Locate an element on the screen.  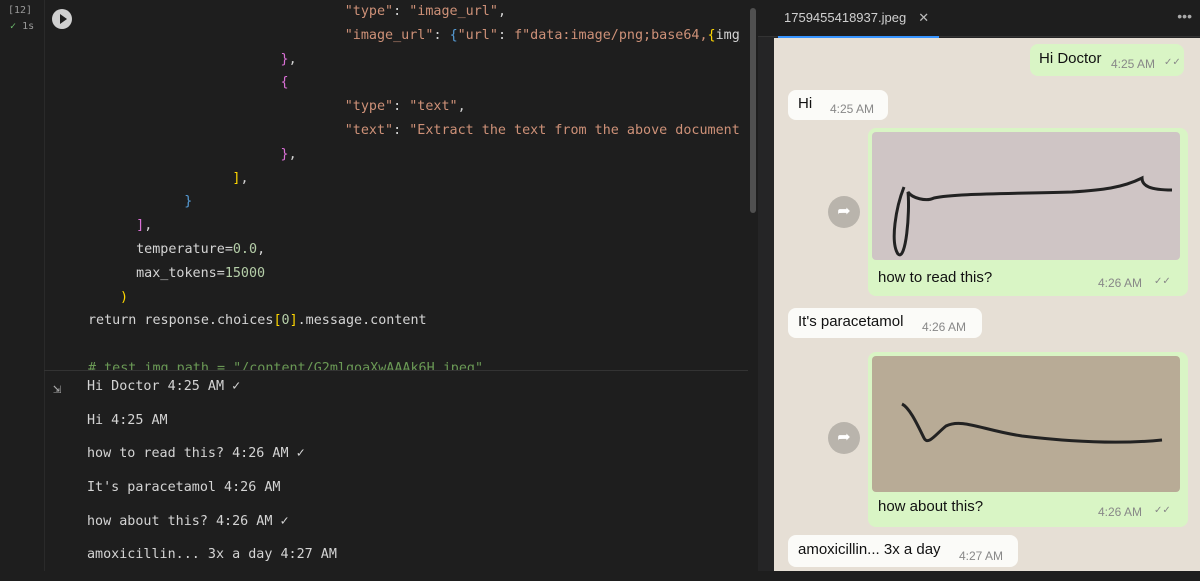
editor-scrollbar is located at coordinates (753, 285).